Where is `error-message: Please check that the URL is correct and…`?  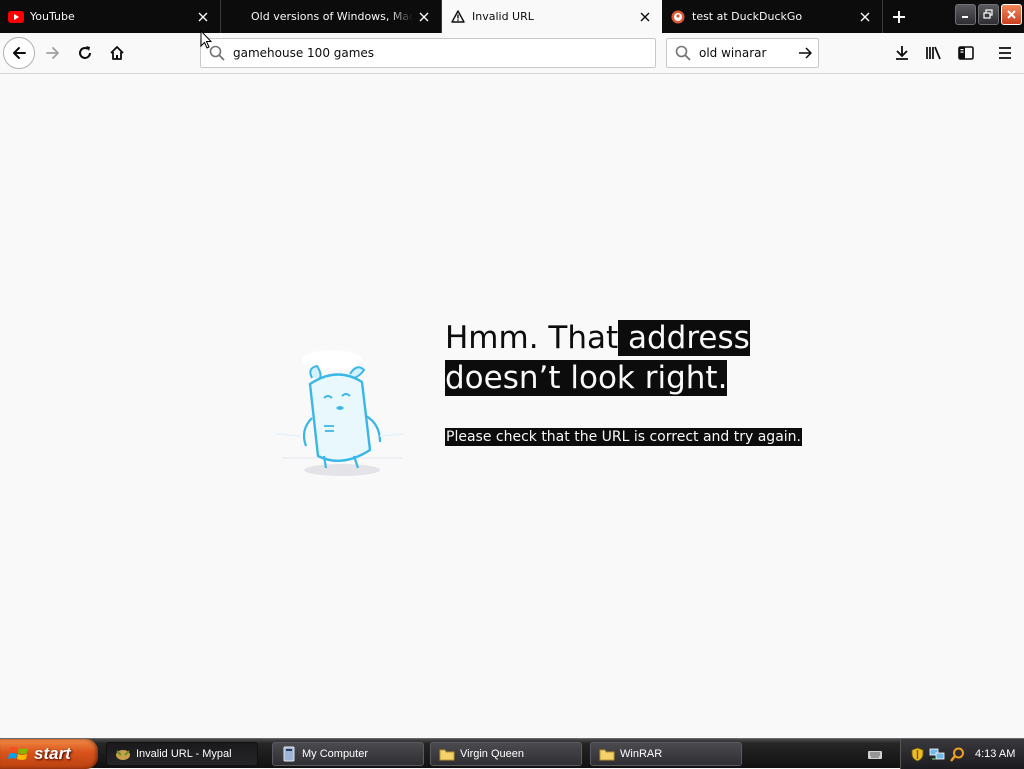
error-message: Please check that the URL is correct and… is located at coordinates (623, 437).